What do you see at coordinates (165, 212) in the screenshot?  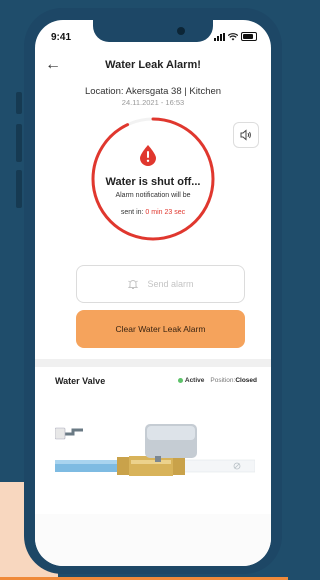 I see `countdown-timer: 0 min 23 sec` at bounding box center [165, 212].